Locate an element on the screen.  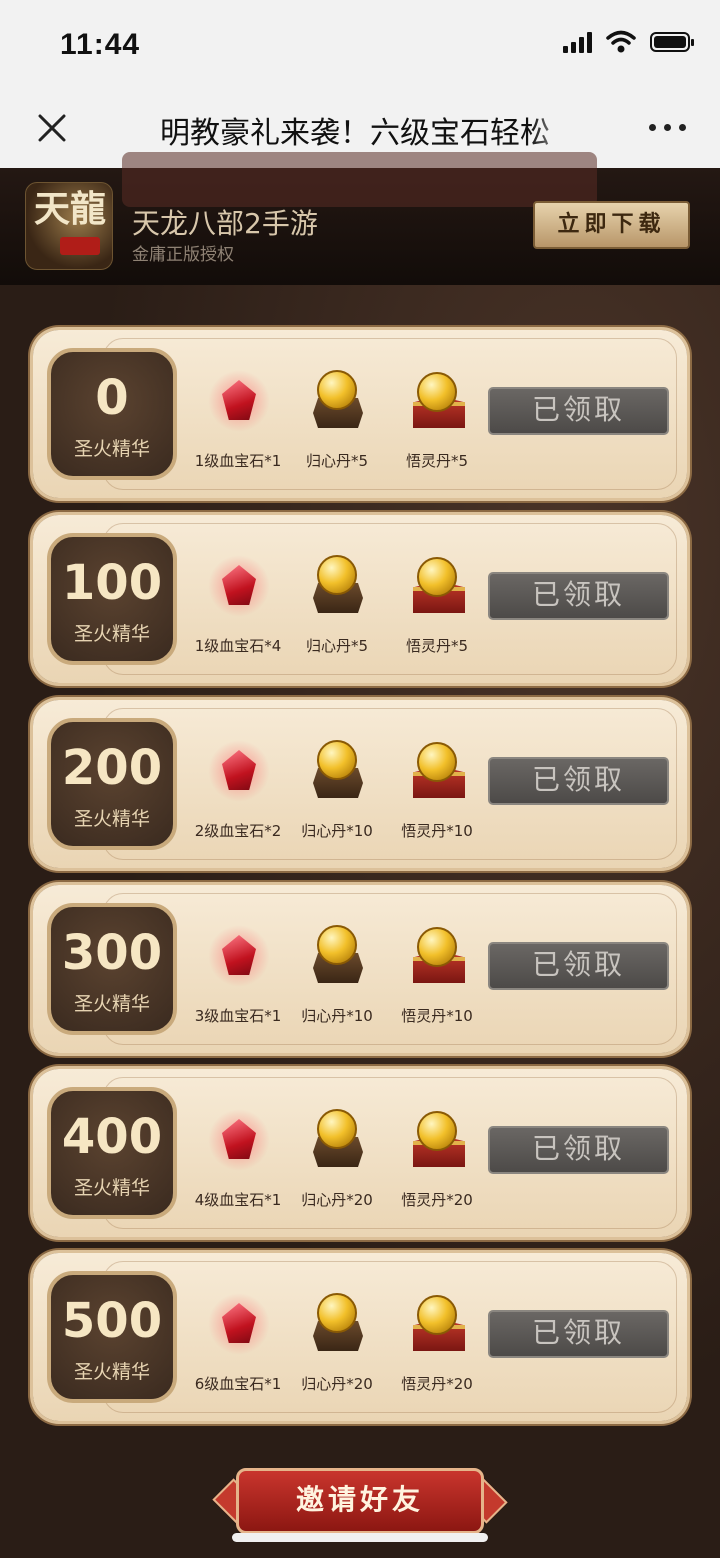
reward-item-label: 1级血宝石*1 is located at coordinates (238, 461).